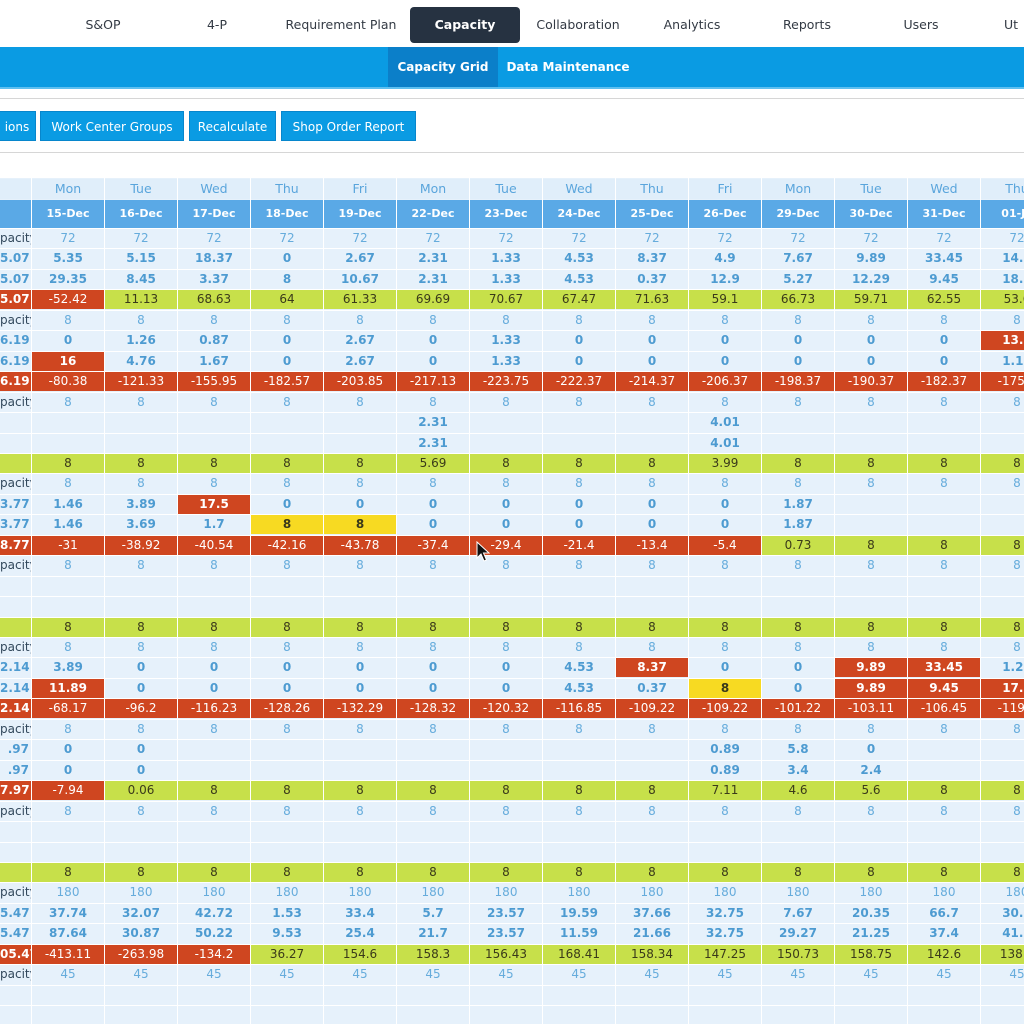  What do you see at coordinates (360, 381) in the screenshot?
I see `balance-cell: -203.85` at bounding box center [360, 381].